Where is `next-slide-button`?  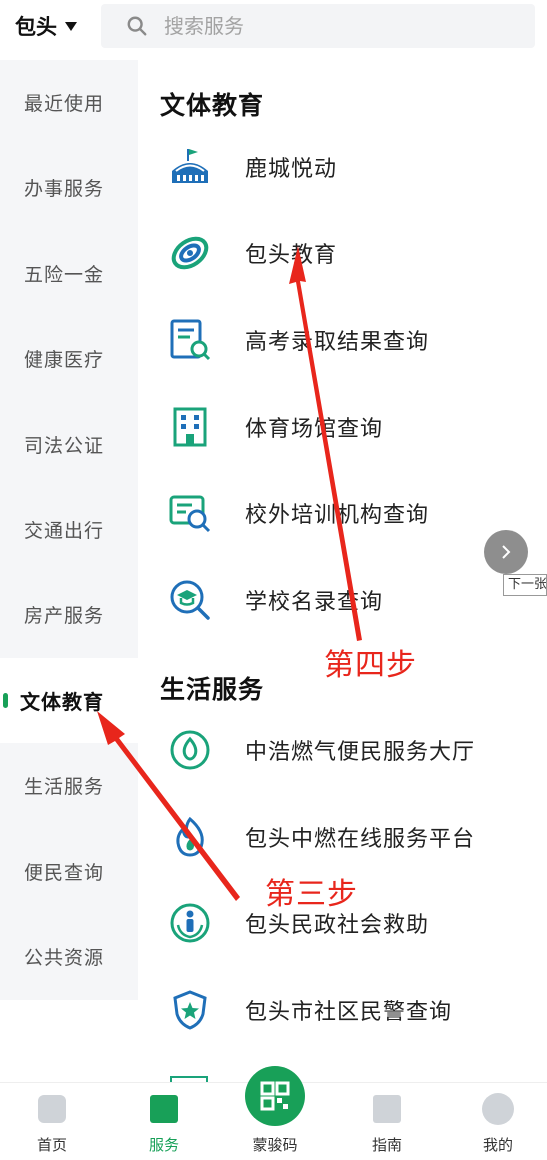
next-slide-button is located at coordinates (506, 552).